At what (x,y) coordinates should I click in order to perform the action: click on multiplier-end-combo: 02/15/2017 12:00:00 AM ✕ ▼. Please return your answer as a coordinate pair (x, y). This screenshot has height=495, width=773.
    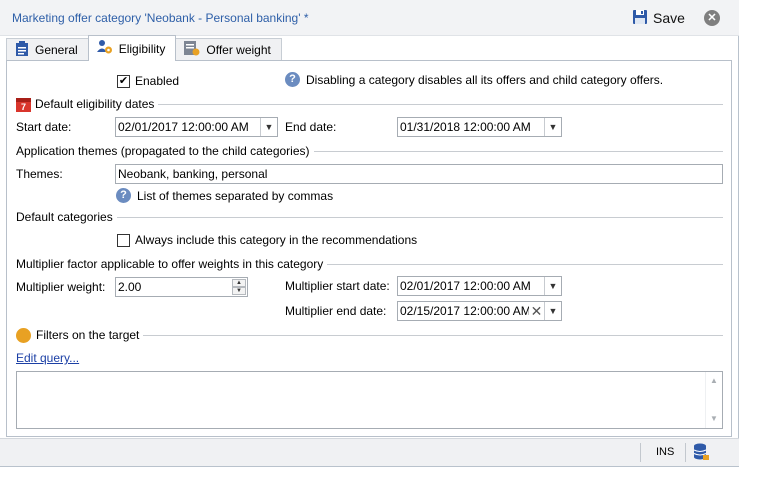
    Looking at the image, I should click on (479, 311).